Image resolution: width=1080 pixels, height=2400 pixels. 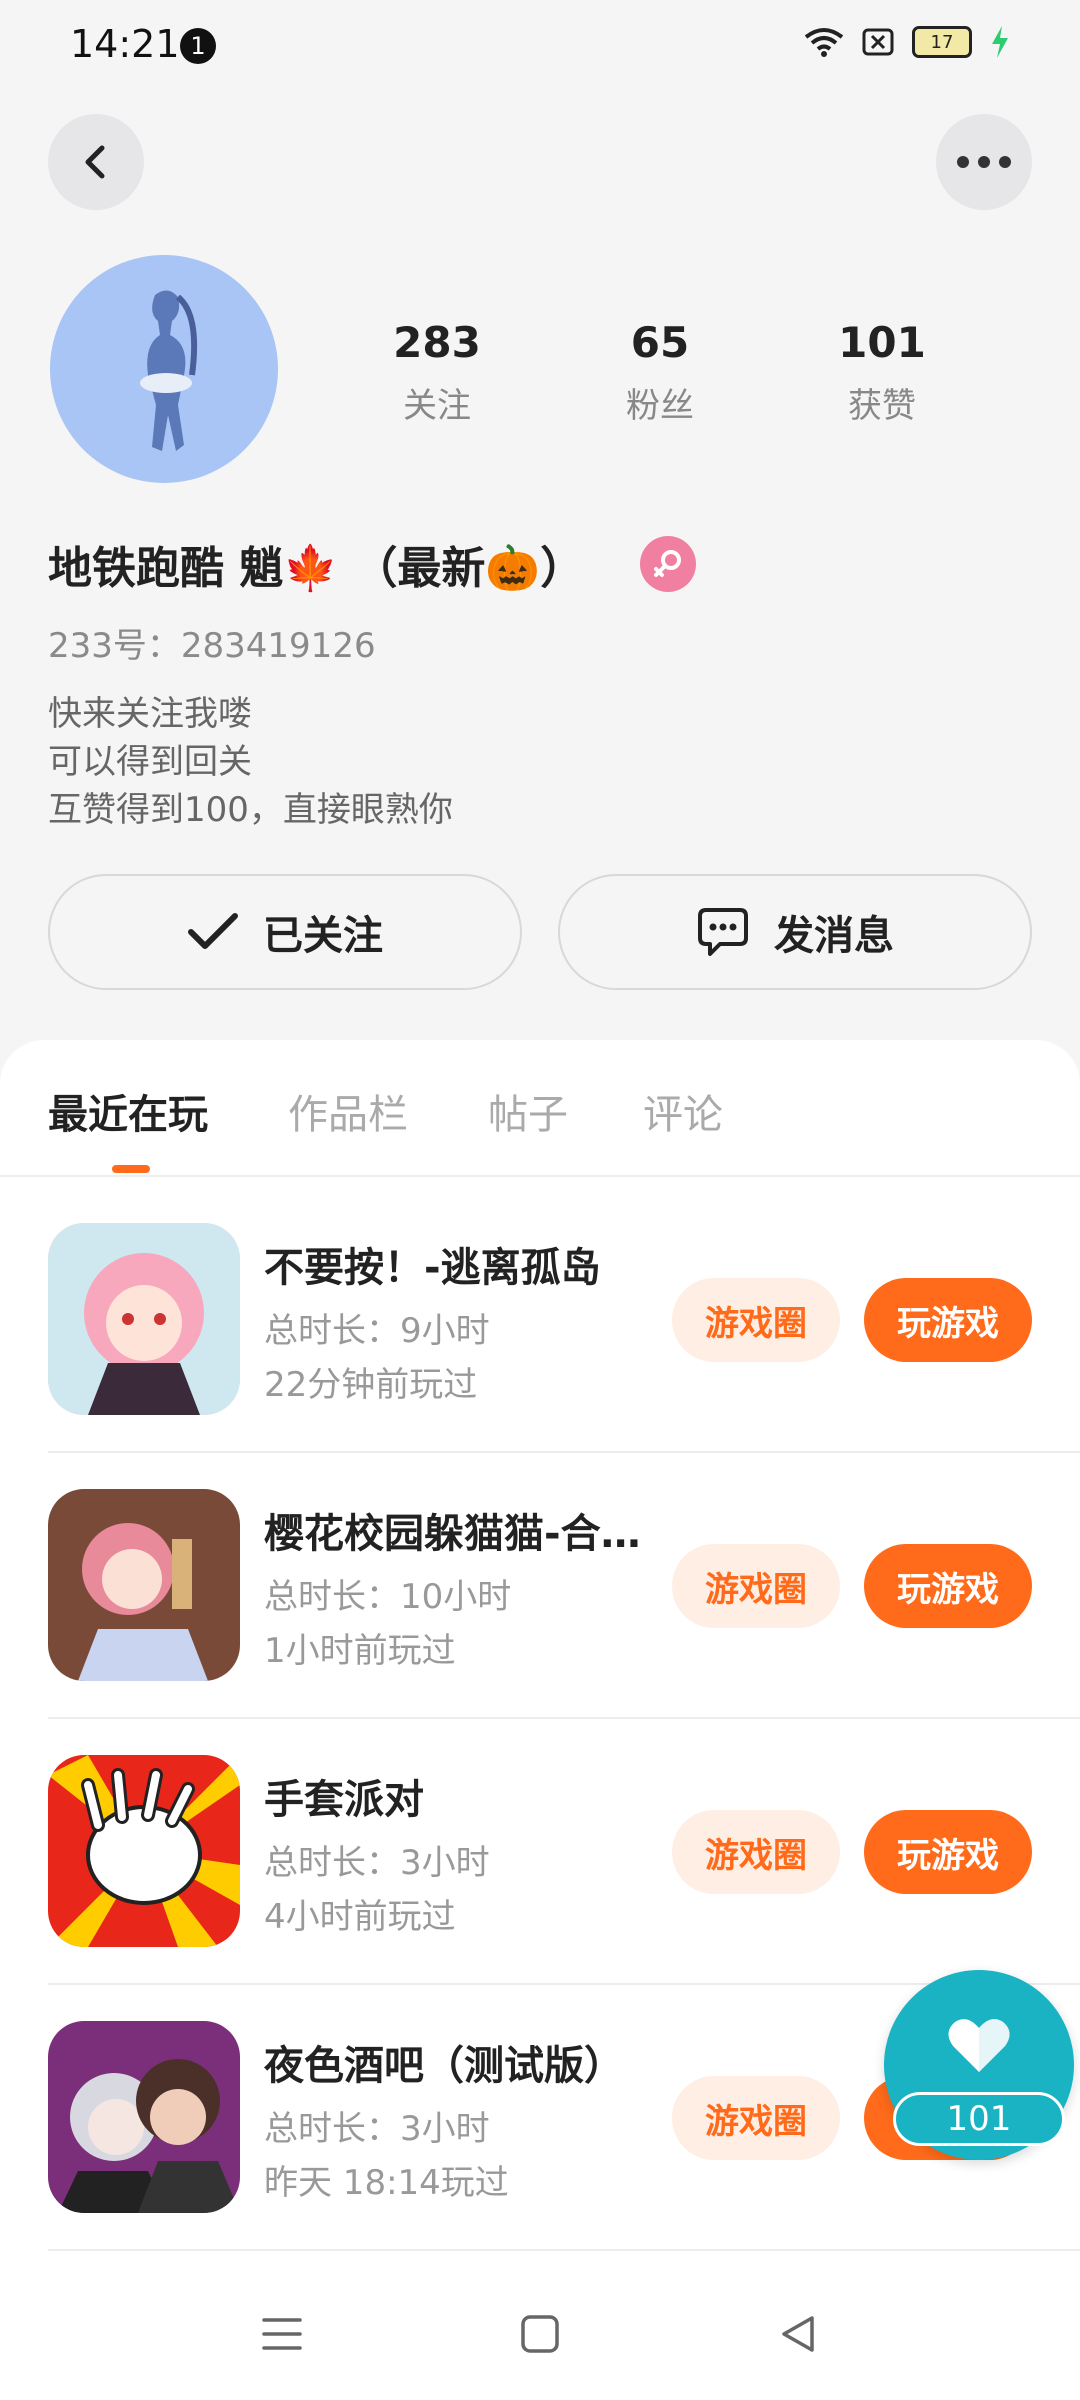 I want to click on home-square-icon, so click(x=540, y=2334).